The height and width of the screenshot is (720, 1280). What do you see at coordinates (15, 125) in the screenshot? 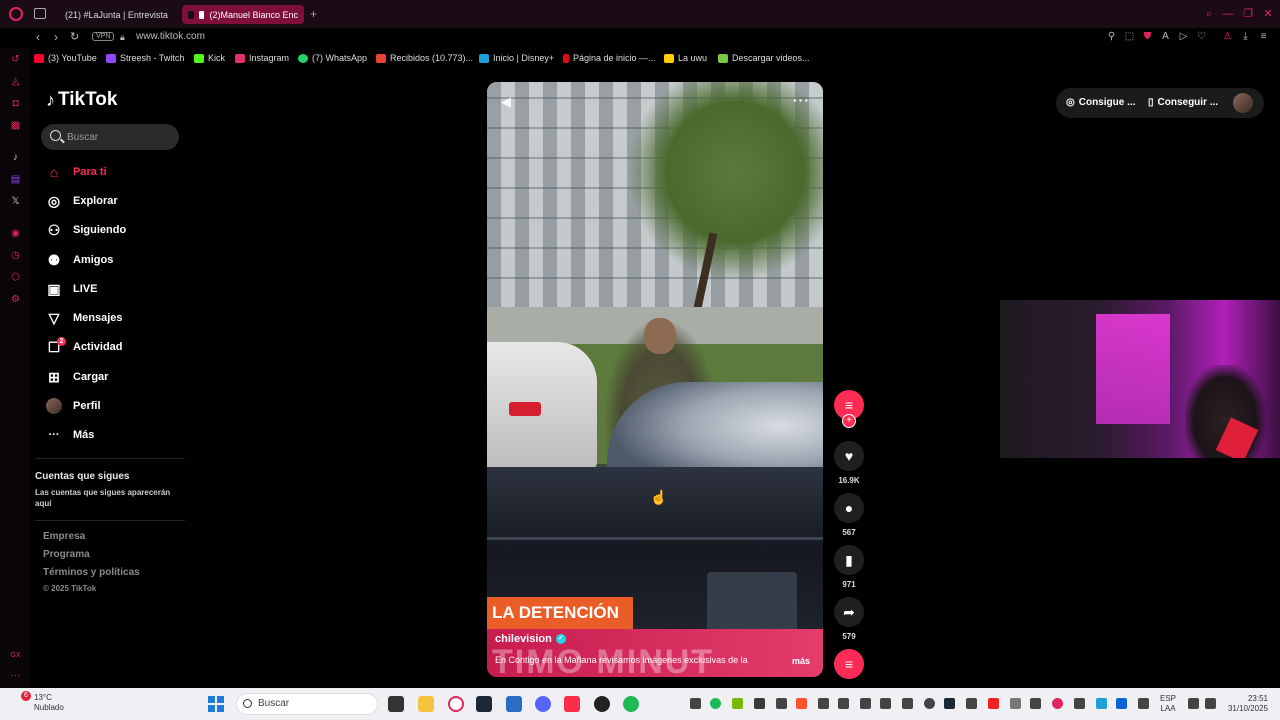
I see `mail-icon: ▩` at bounding box center [15, 125].